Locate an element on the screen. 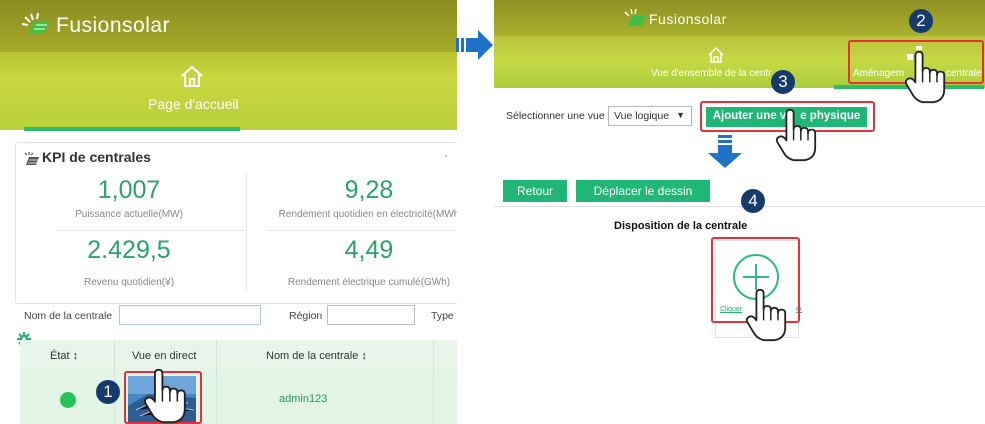  back-button: Retour is located at coordinates (535, 191).